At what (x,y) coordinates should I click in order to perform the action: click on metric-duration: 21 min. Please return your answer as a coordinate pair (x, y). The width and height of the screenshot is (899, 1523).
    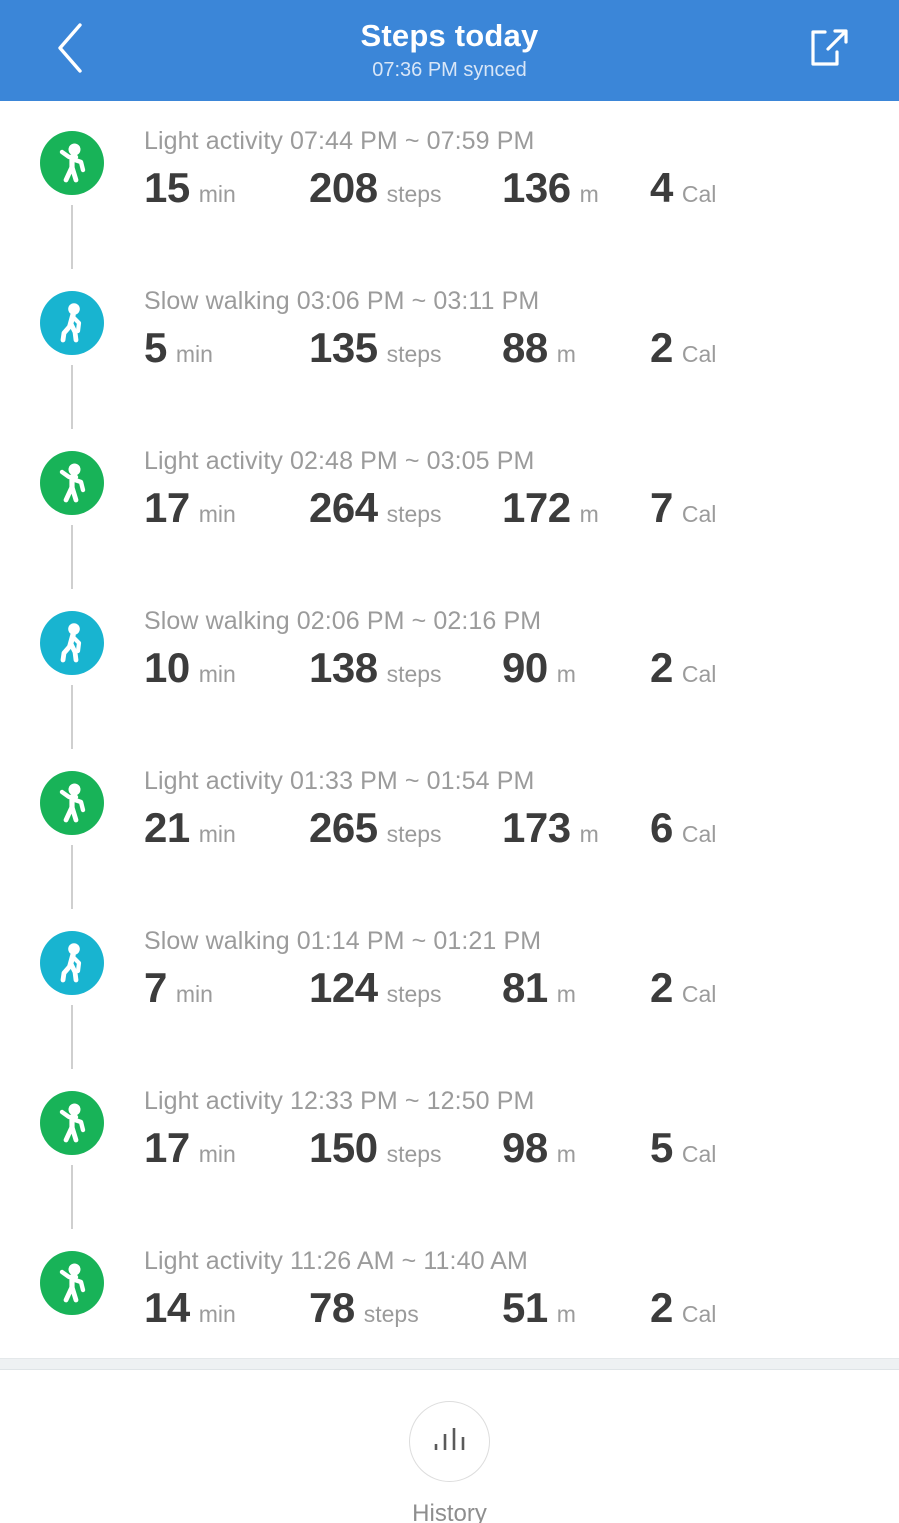
    Looking at the image, I should click on (226, 828).